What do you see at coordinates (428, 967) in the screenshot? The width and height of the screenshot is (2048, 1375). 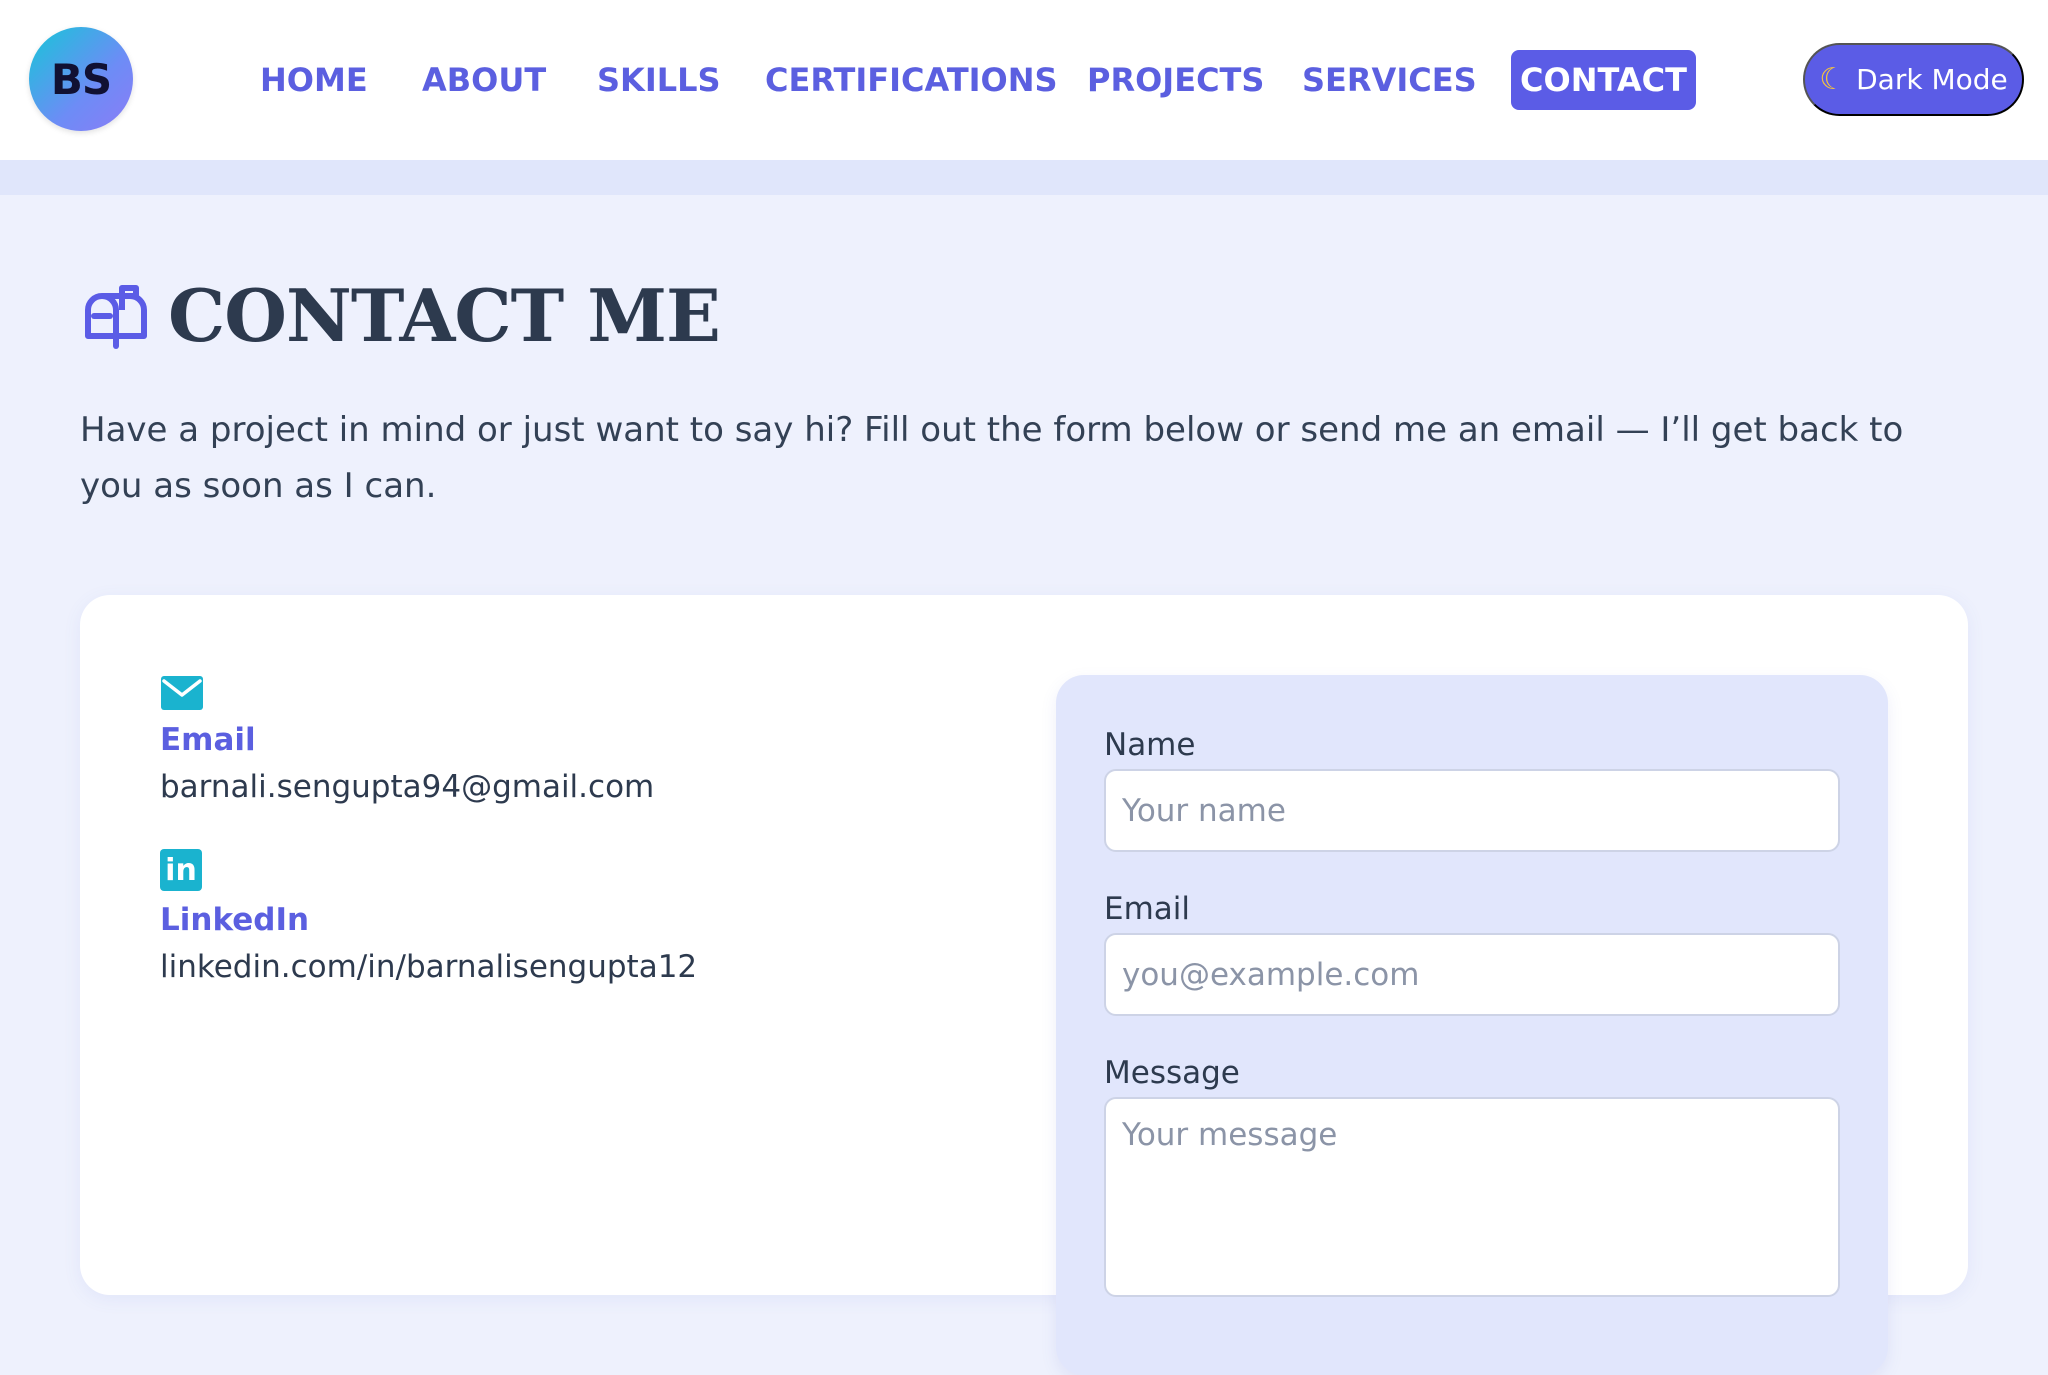 I see `linkedin-value: linkedin.com/in/barnalisengupta12` at bounding box center [428, 967].